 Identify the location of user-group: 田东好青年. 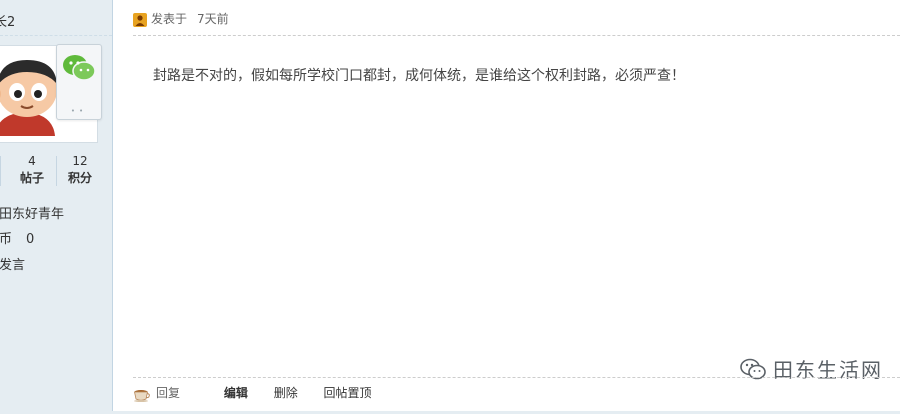
(32, 212).